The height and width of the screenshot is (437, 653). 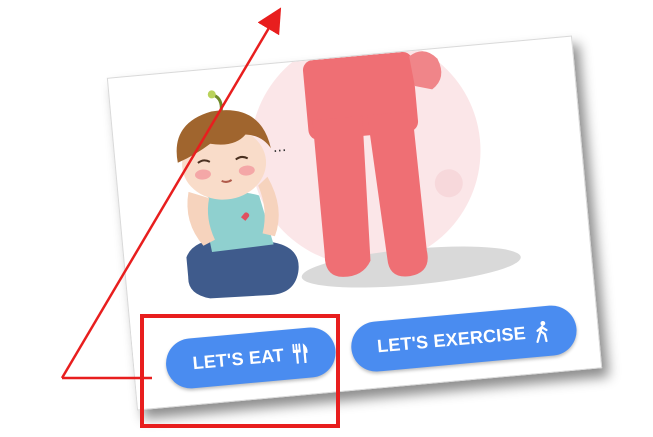 I want to click on walking-person-icon, so click(x=543, y=331).